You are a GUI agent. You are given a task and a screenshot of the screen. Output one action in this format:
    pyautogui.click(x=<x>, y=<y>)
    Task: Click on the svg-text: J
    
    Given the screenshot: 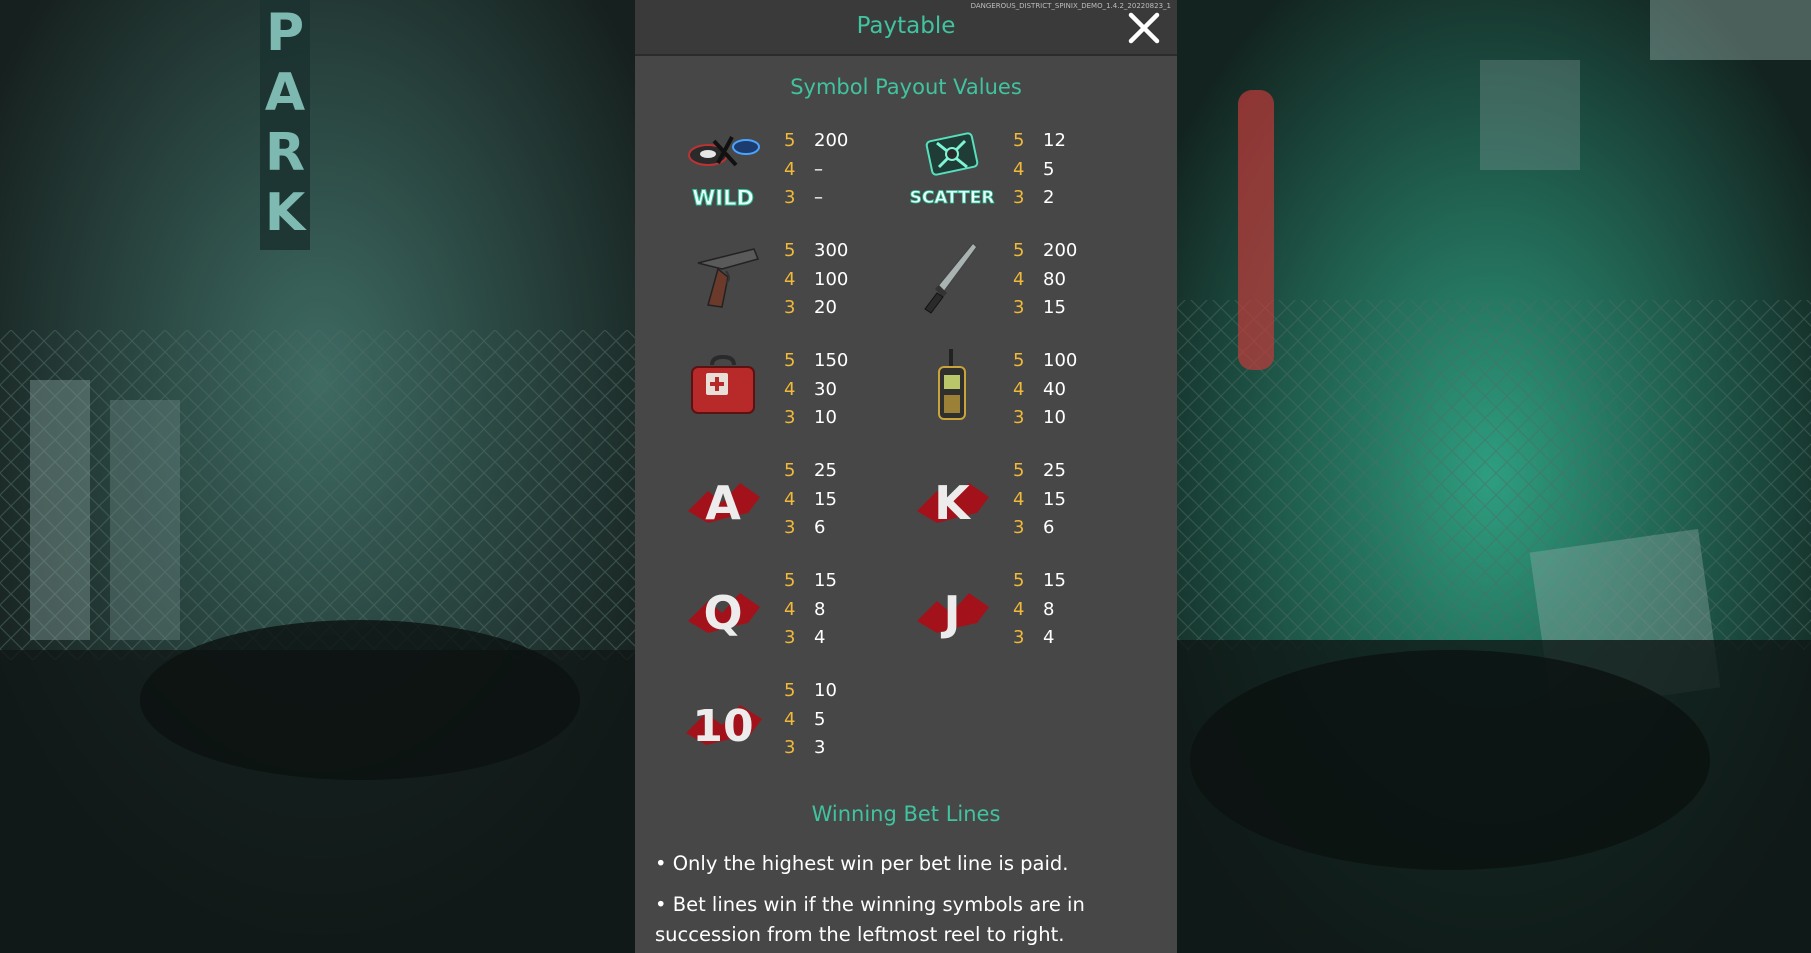 What is the action you would take?
    pyautogui.click(x=950, y=613)
    